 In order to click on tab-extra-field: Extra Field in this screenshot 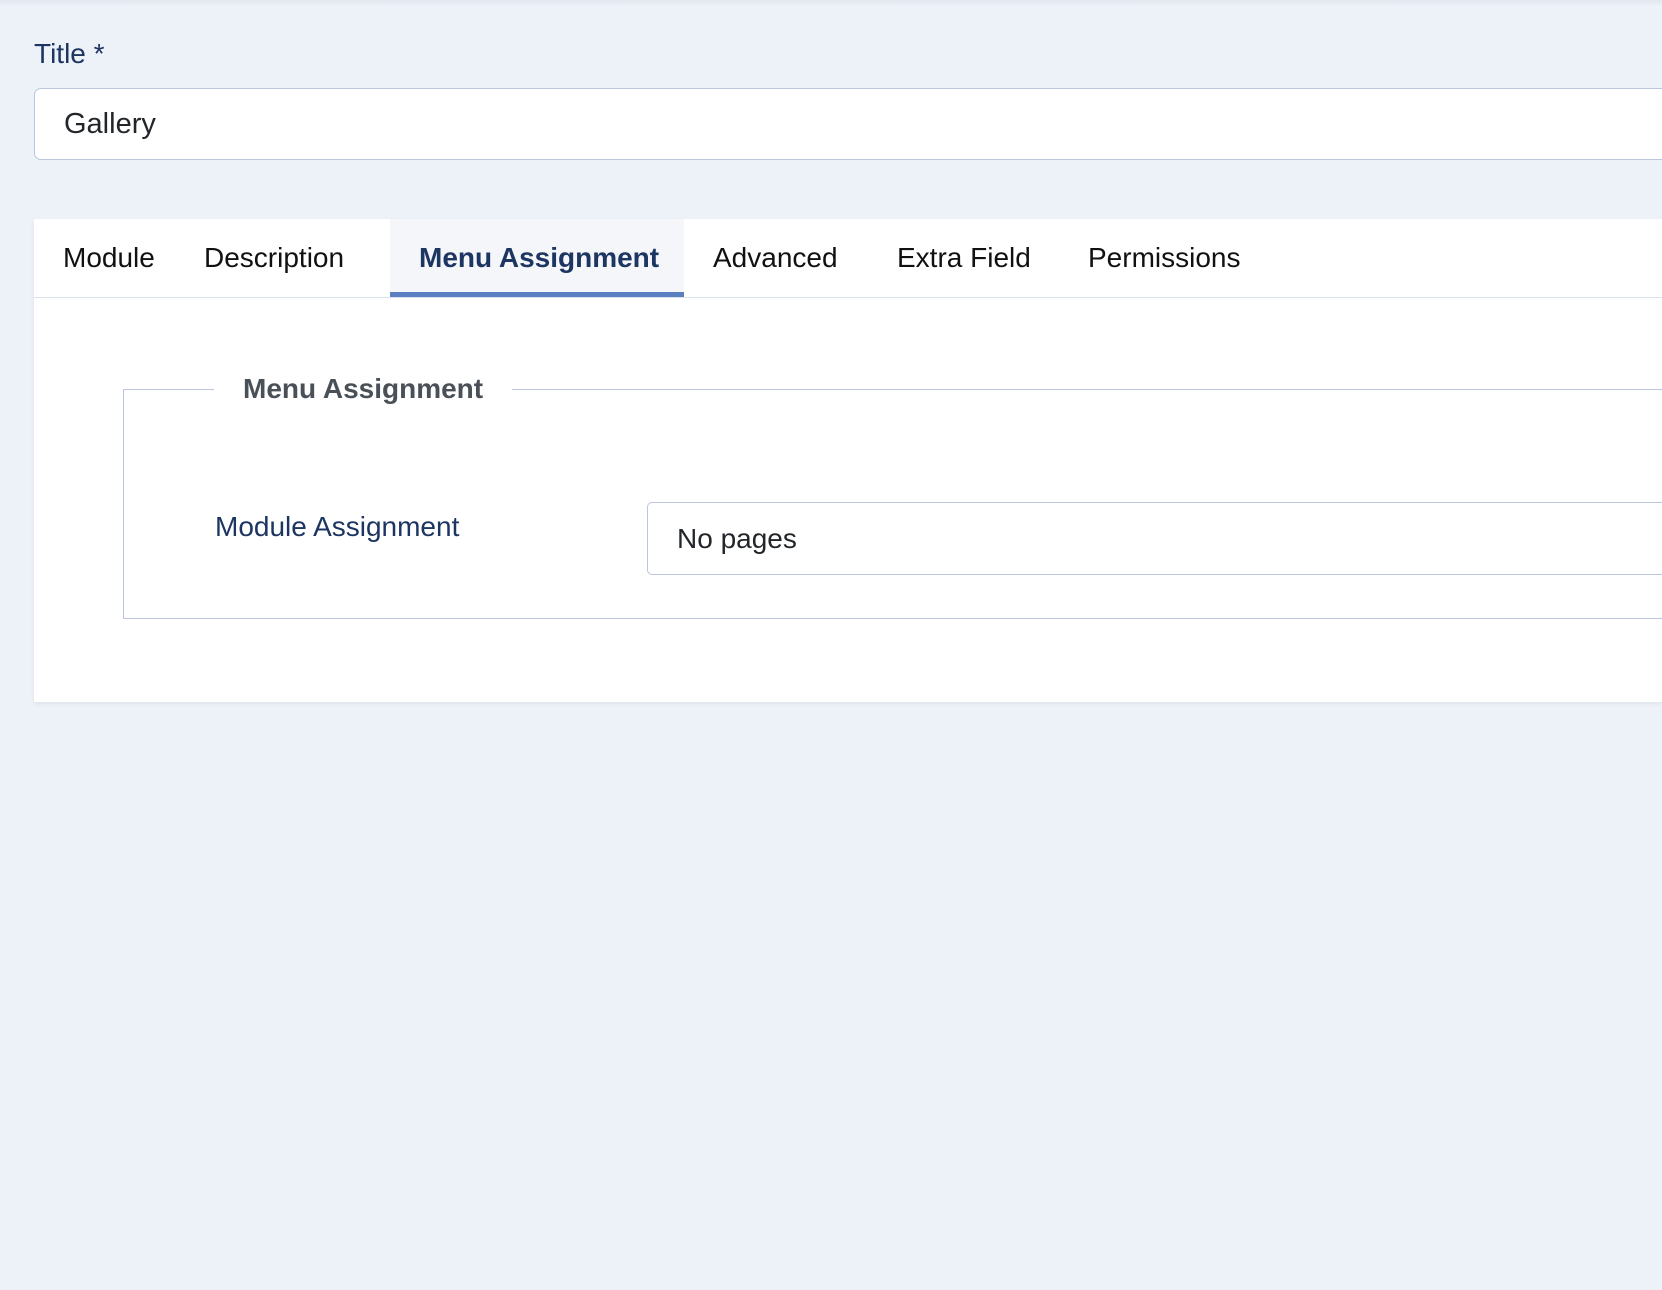, I will do `click(964, 258)`.